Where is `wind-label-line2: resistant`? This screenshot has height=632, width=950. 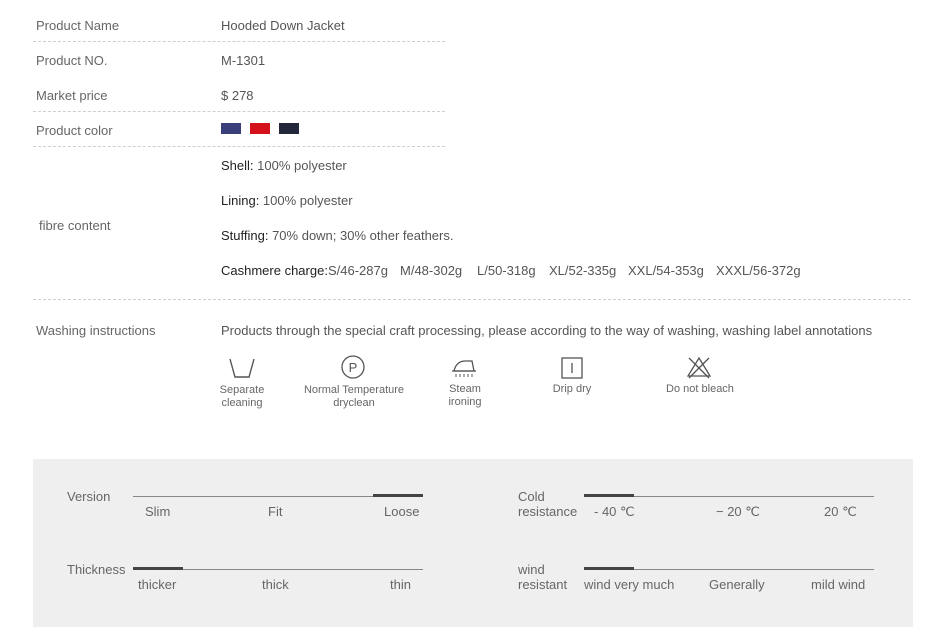 wind-label-line2: resistant is located at coordinates (543, 584).